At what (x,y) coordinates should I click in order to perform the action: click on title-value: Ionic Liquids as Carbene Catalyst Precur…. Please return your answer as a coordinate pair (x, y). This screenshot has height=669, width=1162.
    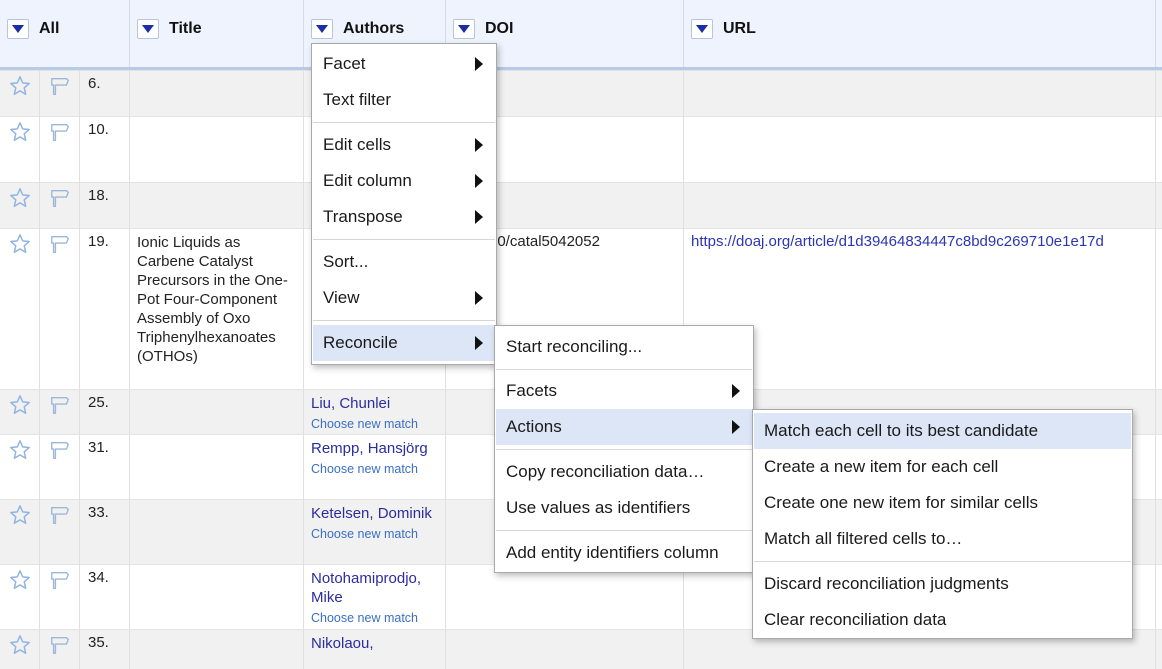
    Looking at the image, I should click on (212, 299).